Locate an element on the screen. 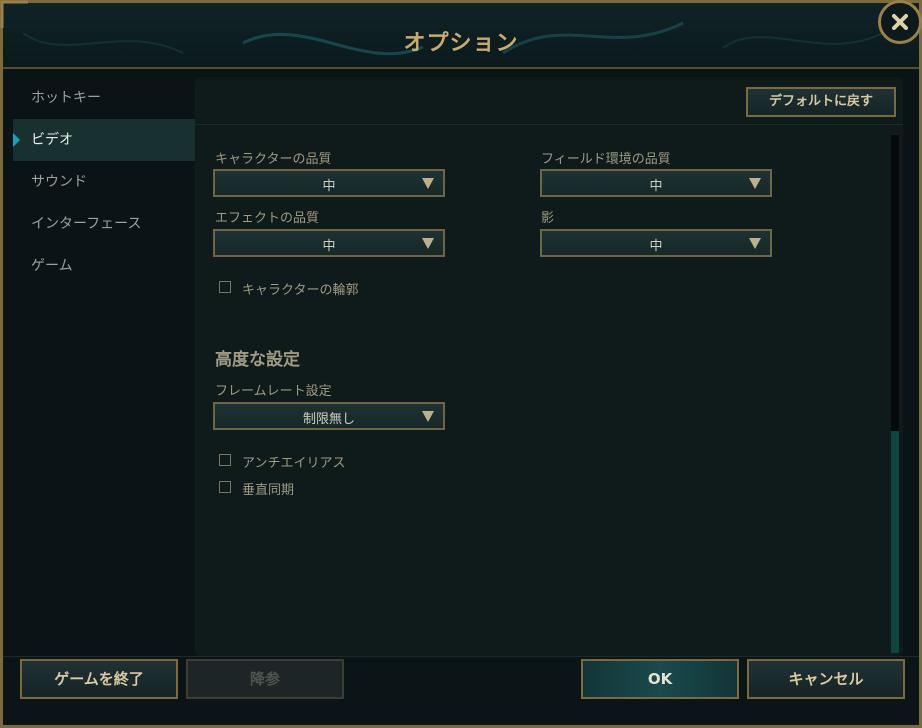 The height and width of the screenshot is (728, 922). scrollbar-thumb is located at coordinates (895, 542).